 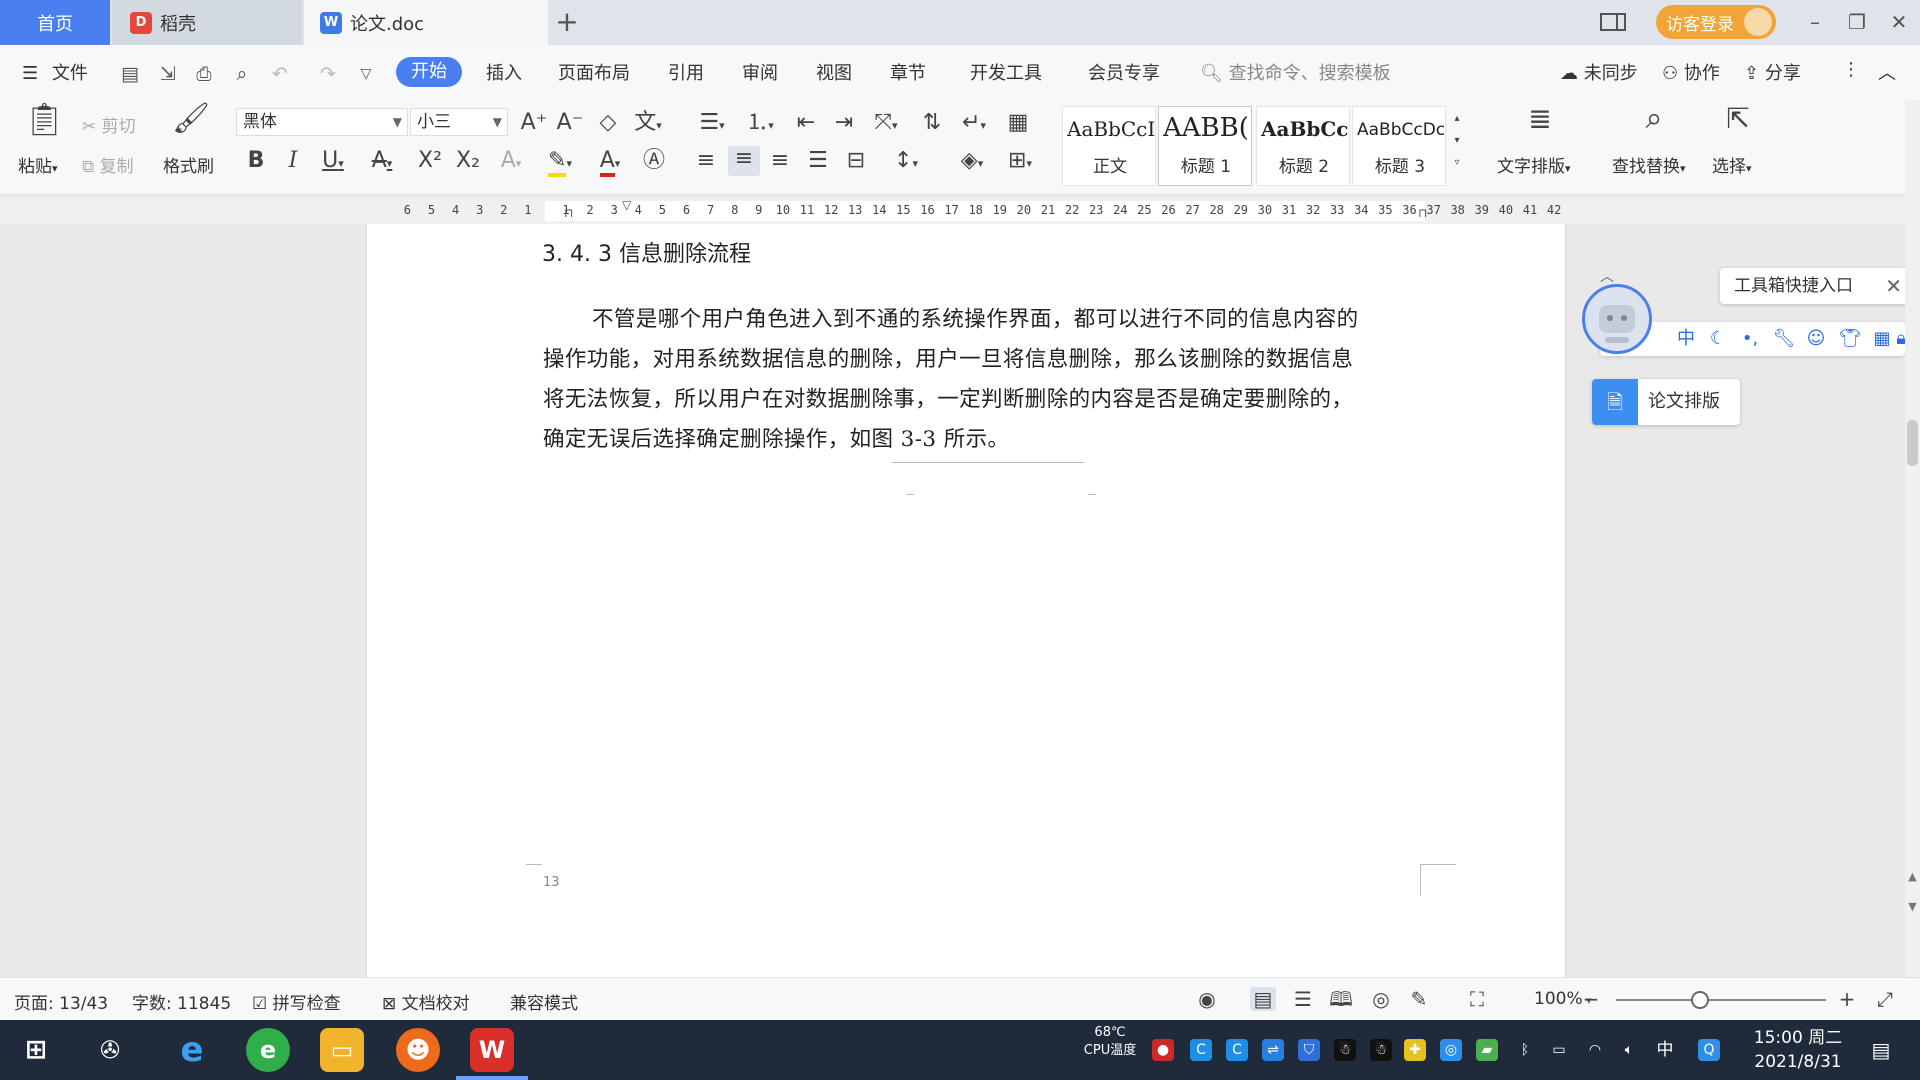 I want to click on menu-view: 视图, so click(x=834, y=72).